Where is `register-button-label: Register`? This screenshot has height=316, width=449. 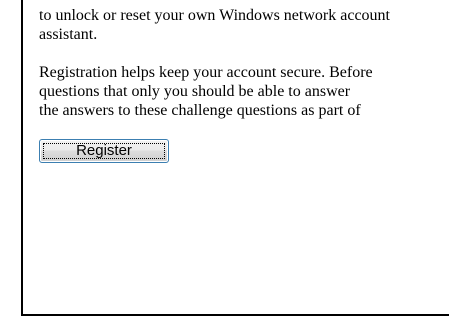 register-button-label: Register is located at coordinates (104, 150).